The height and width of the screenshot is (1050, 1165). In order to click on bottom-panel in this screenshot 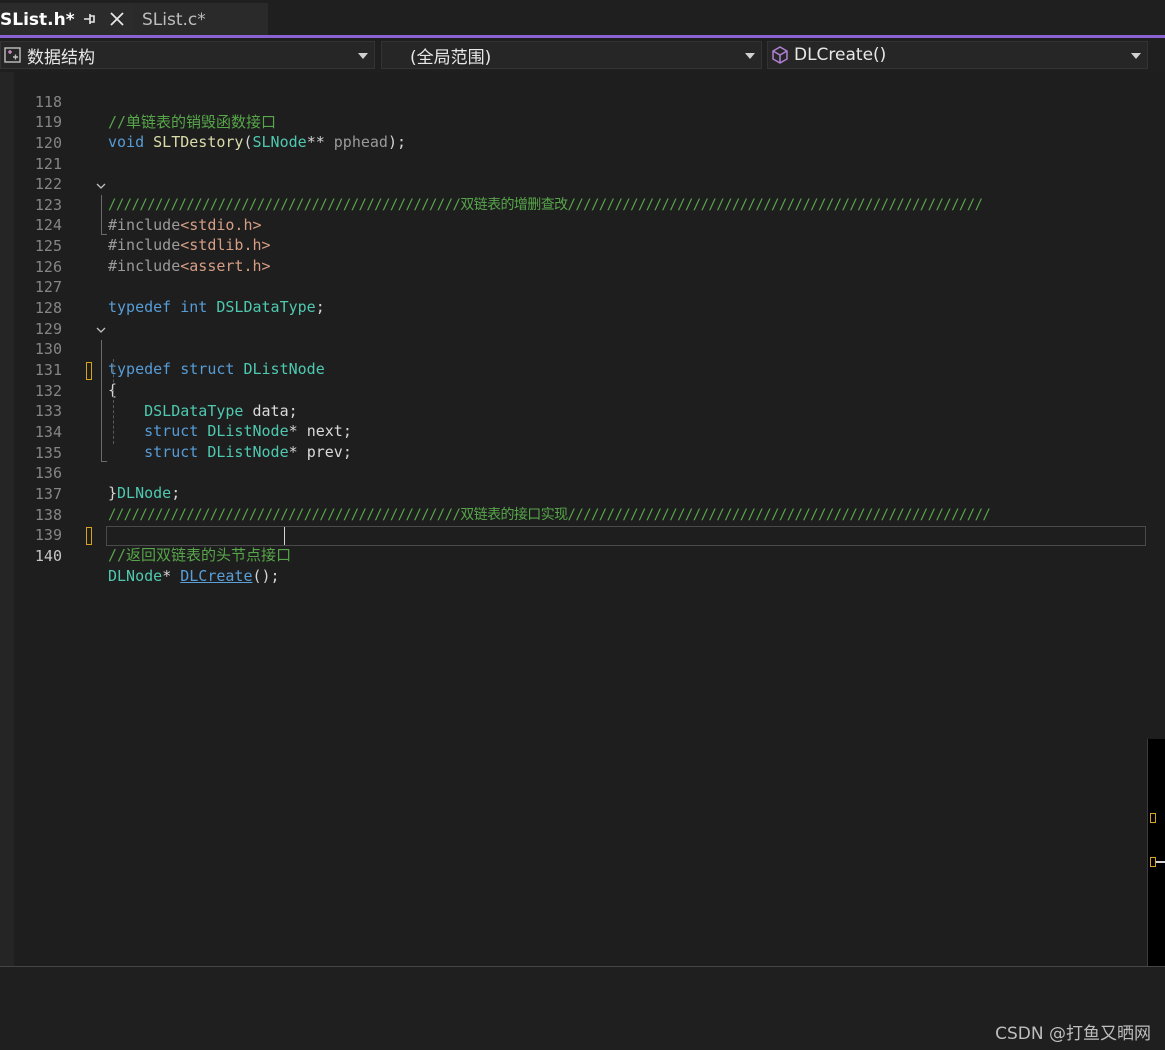, I will do `click(582, 1008)`.